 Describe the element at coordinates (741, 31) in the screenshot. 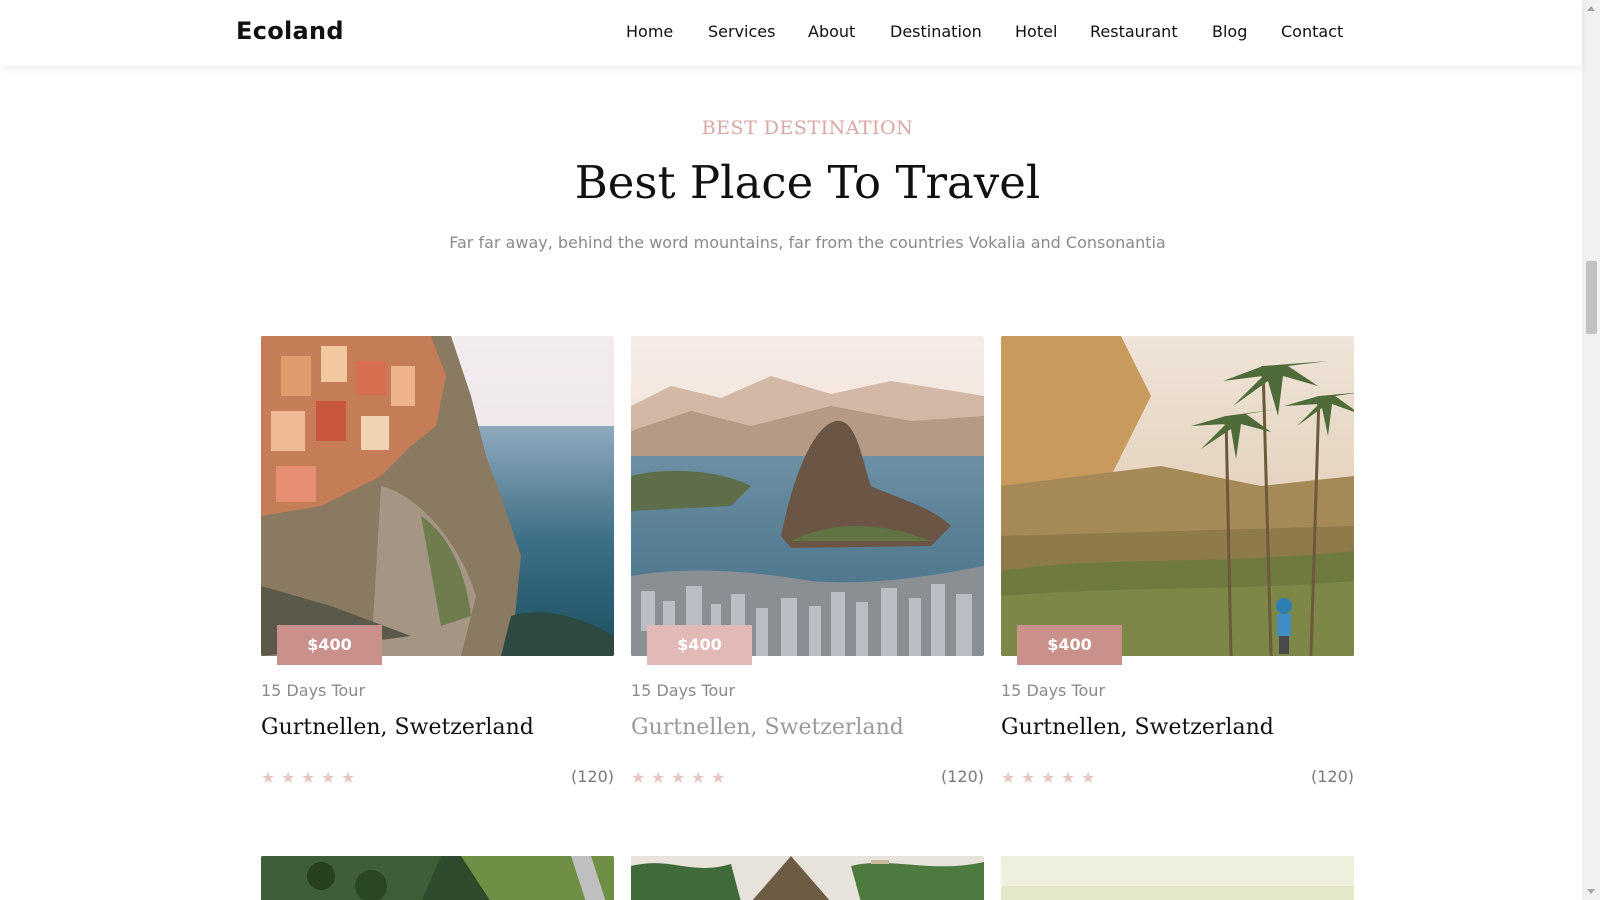

I see `nav-services: Services` at that location.